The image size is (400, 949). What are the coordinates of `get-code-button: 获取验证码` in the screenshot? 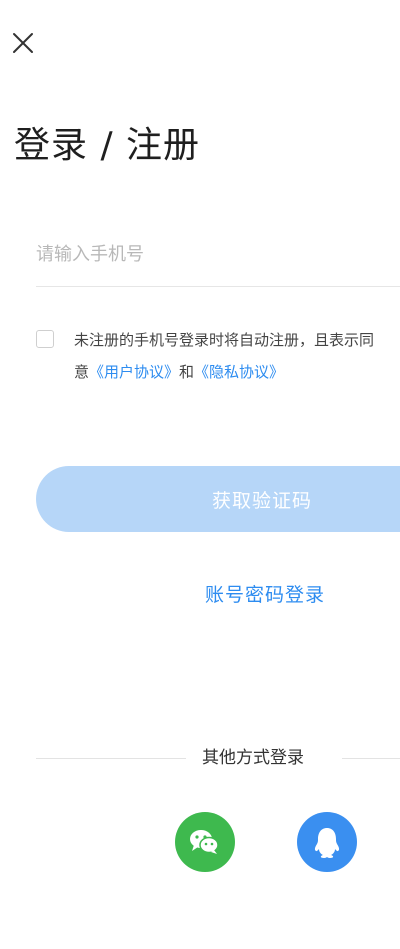 It's located at (218, 499).